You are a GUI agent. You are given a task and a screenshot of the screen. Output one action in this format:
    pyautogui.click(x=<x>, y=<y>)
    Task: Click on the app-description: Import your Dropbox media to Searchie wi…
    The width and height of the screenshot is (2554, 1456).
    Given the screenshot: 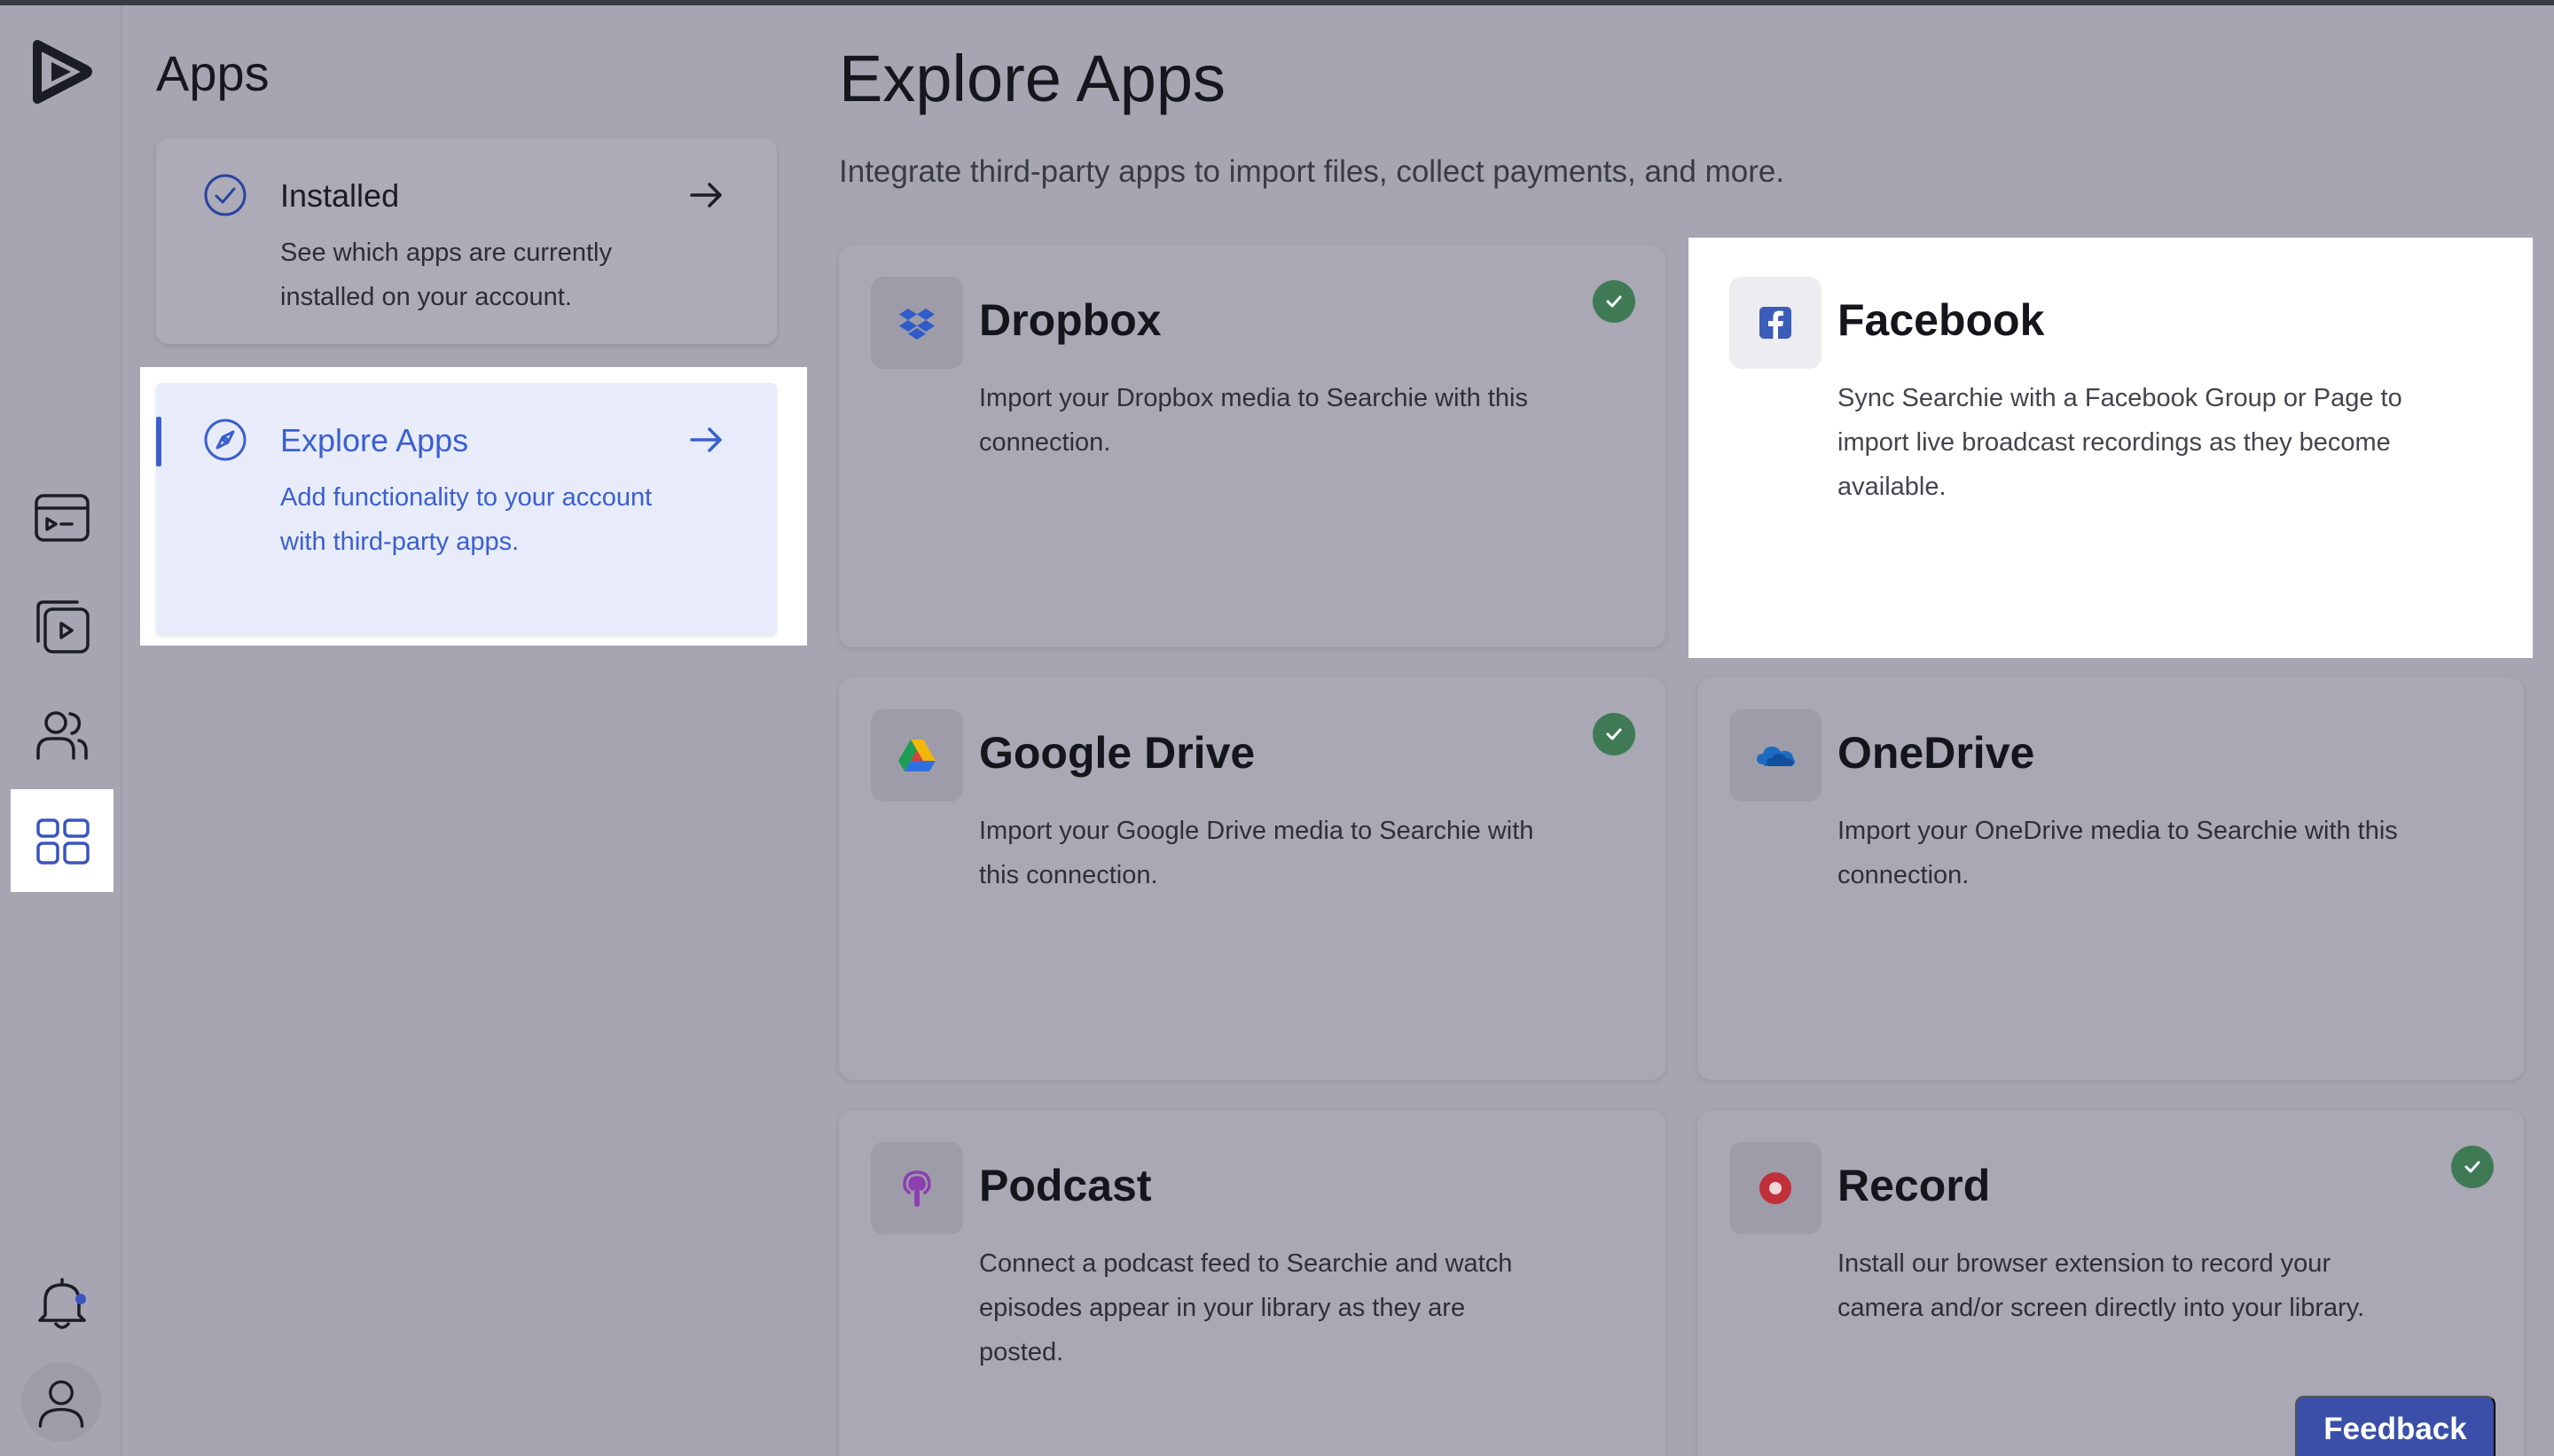 What is the action you would take?
    pyautogui.click(x=1253, y=420)
    